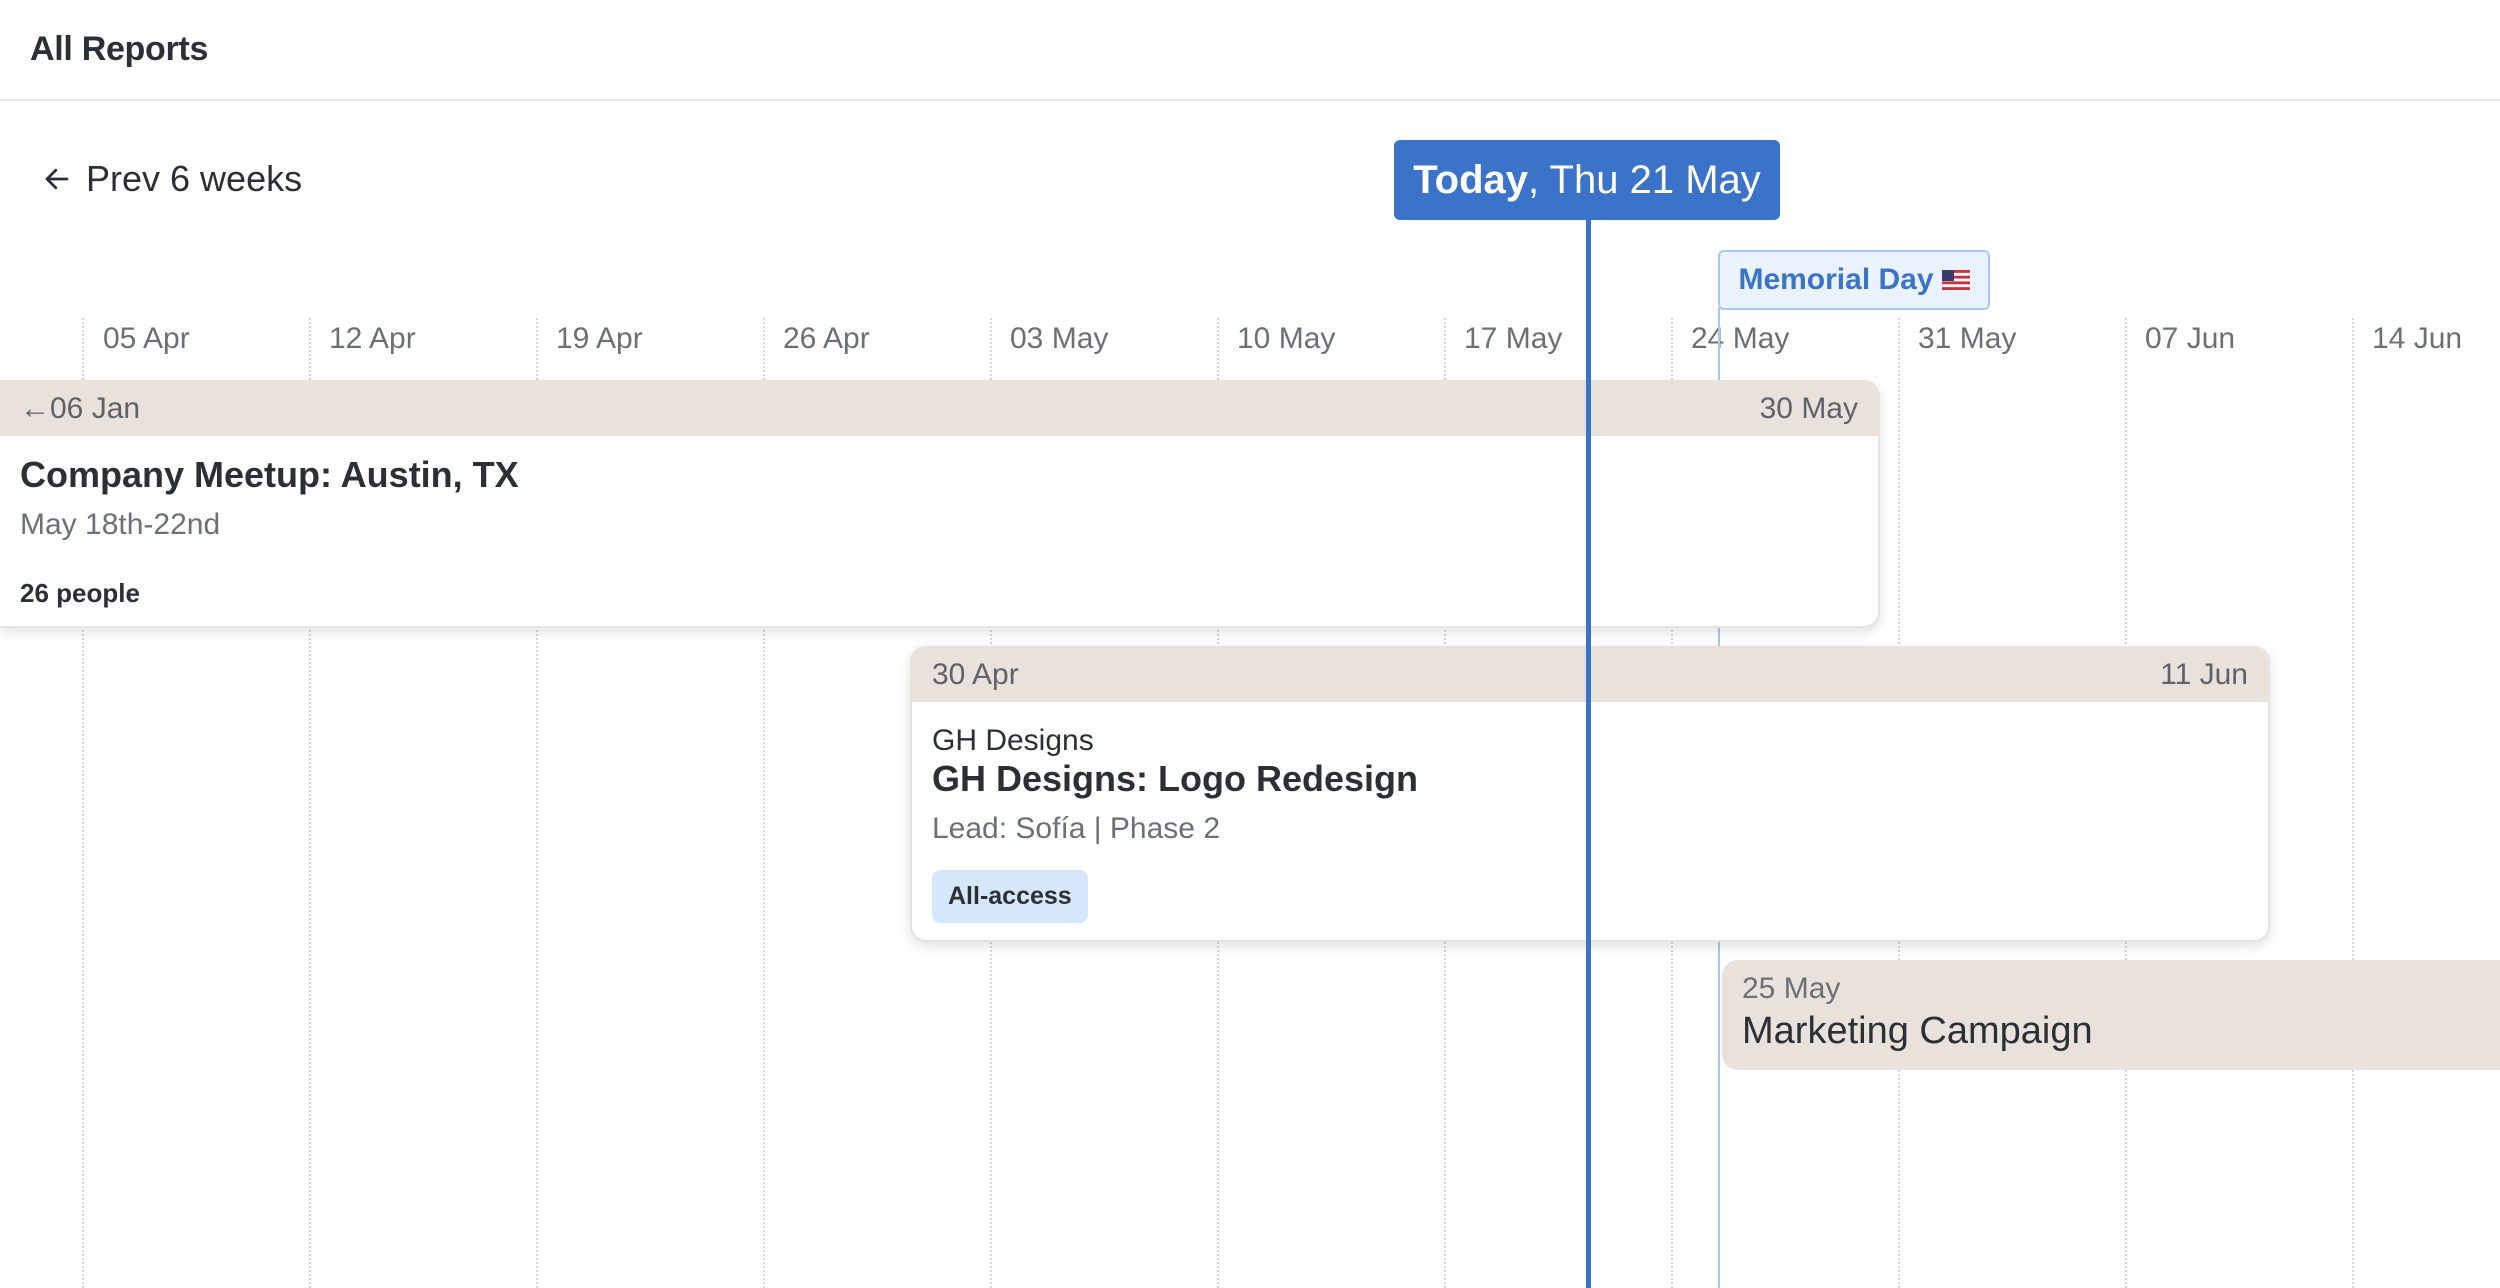 Image resolution: width=2500 pixels, height=1288 pixels. I want to click on today-label: Today, so click(1471, 179).